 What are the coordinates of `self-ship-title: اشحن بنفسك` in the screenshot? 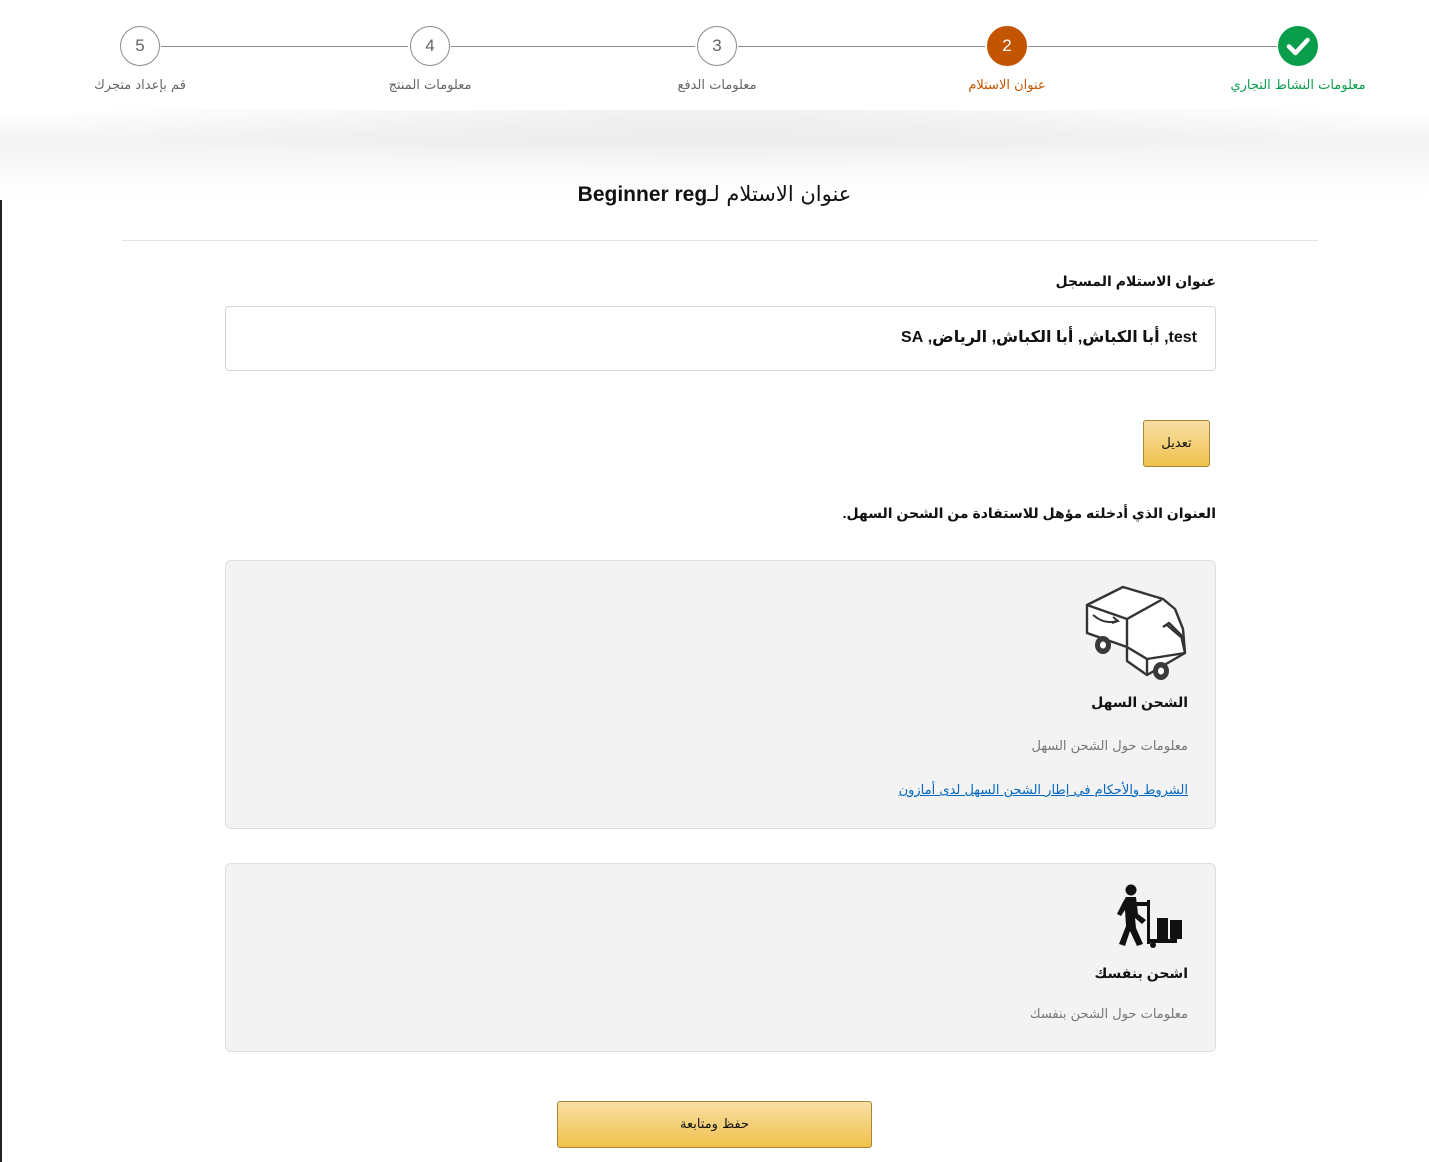 It's located at (1141, 973).